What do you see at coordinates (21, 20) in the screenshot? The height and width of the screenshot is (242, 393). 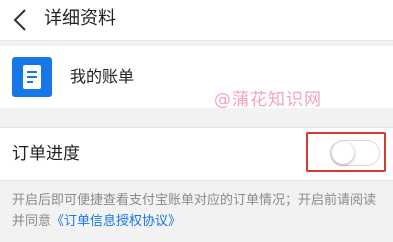 I see `chevron-left-icon` at bounding box center [21, 20].